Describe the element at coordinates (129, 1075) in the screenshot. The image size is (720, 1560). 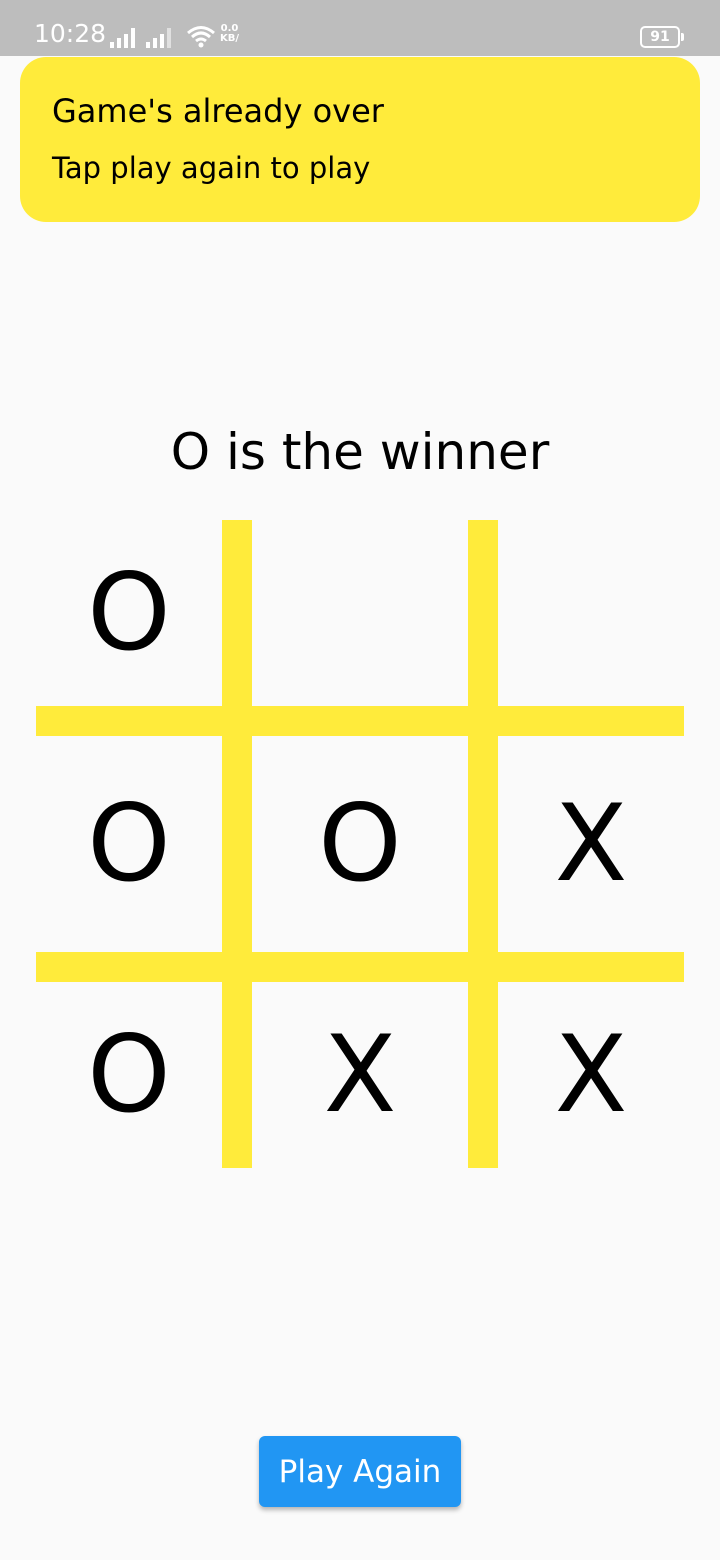
I see `board-cell-7: O` at that location.